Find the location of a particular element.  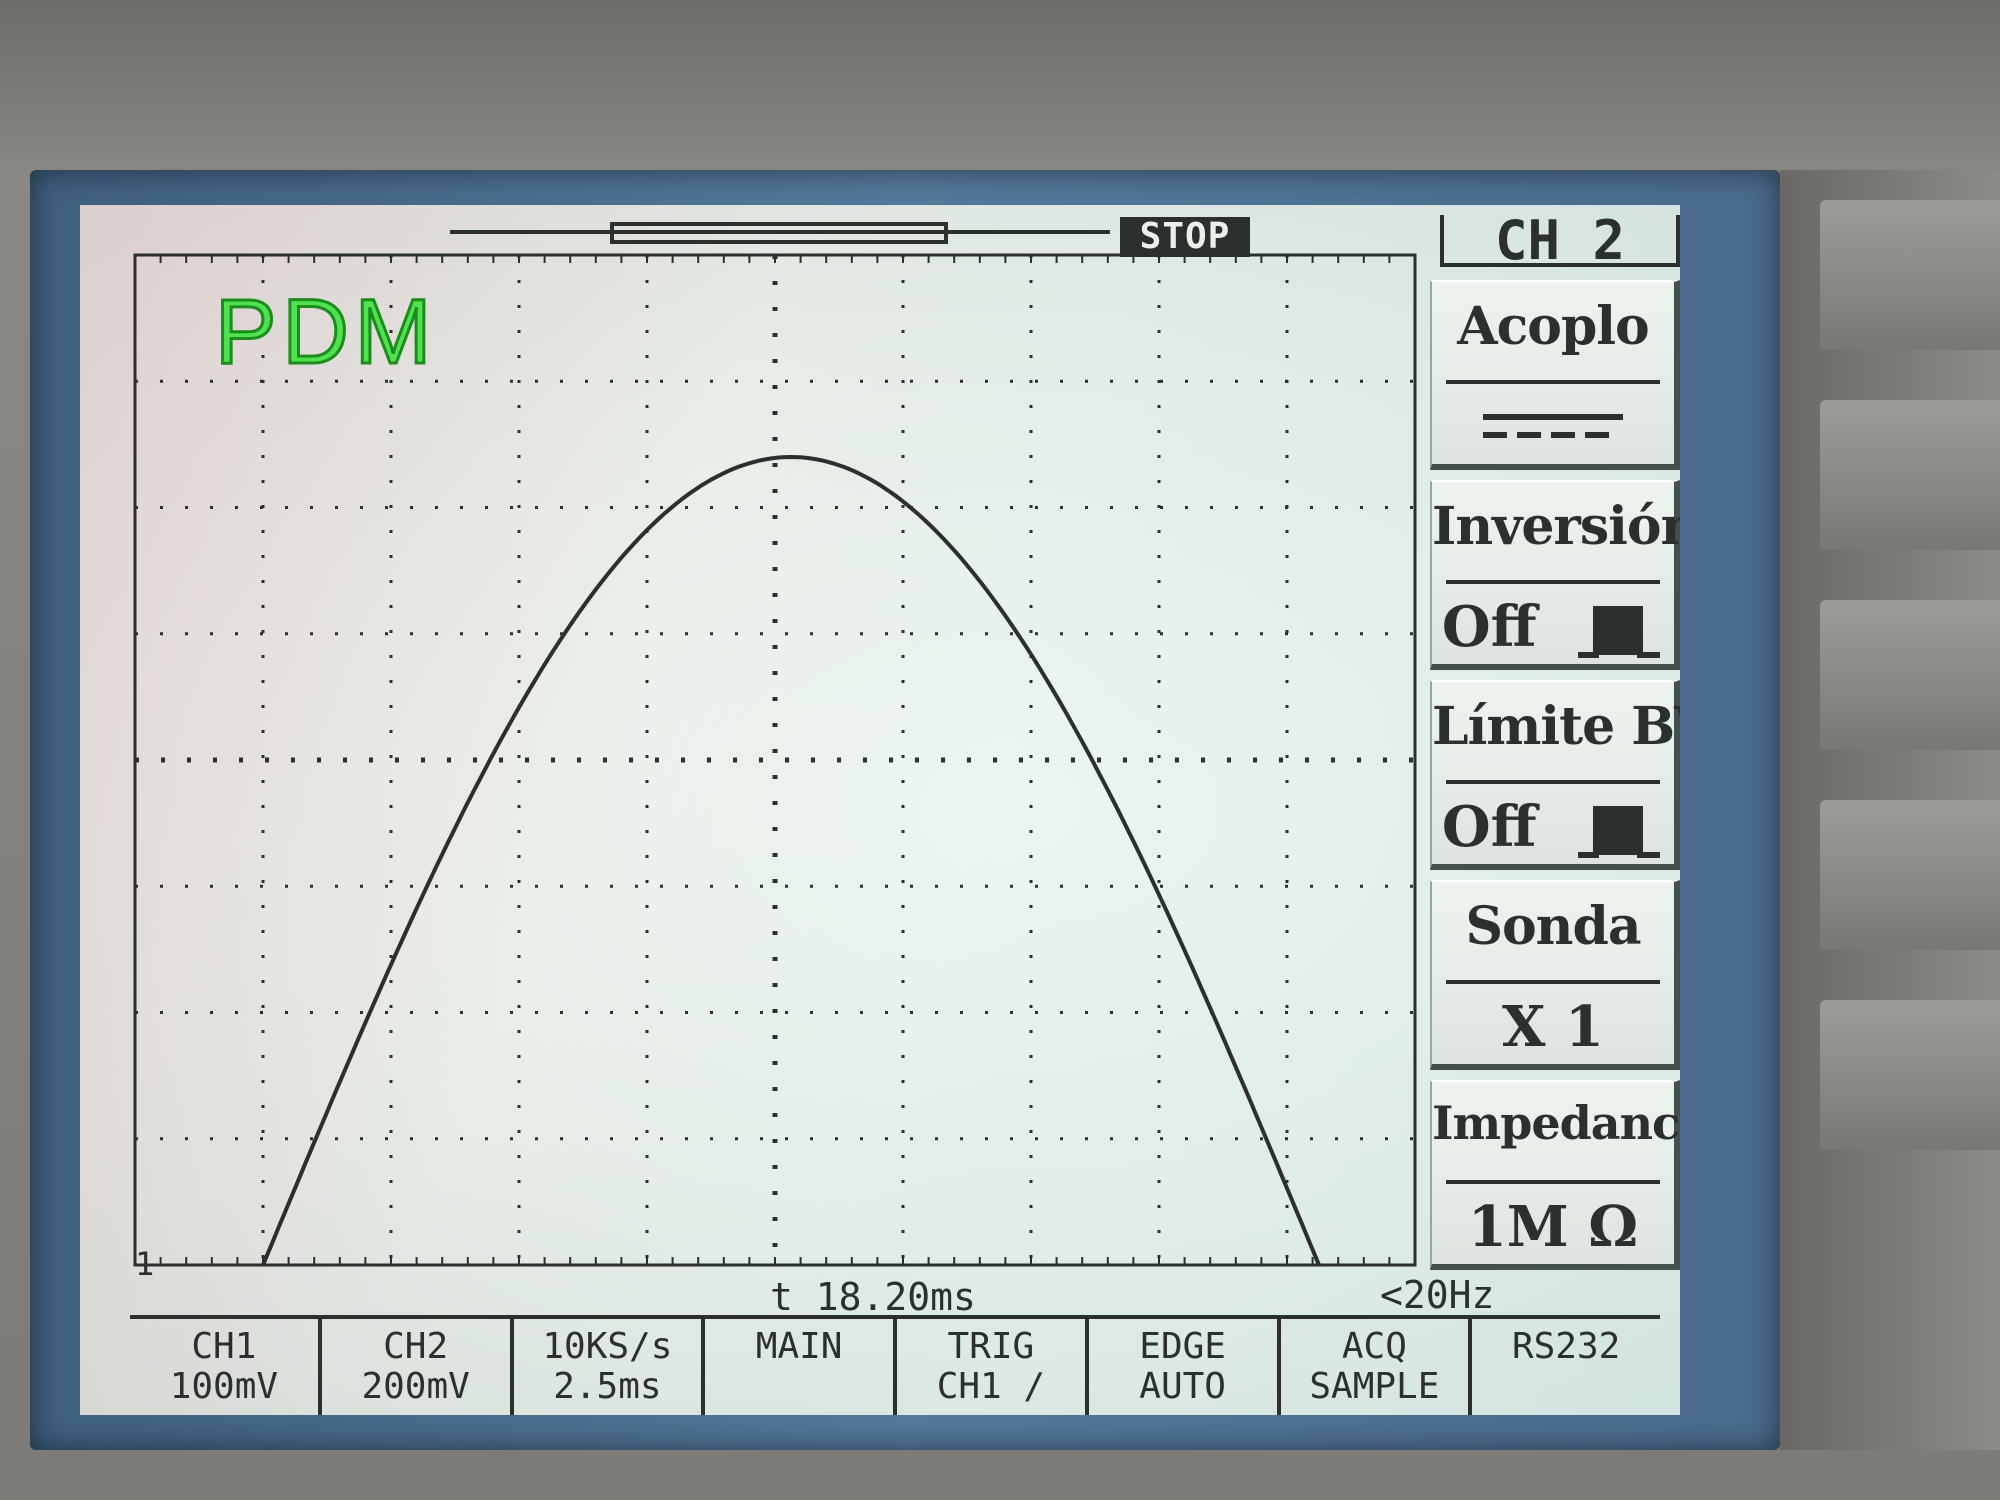

menu-item-value: X 1 is located at coordinates (1553, 1027).